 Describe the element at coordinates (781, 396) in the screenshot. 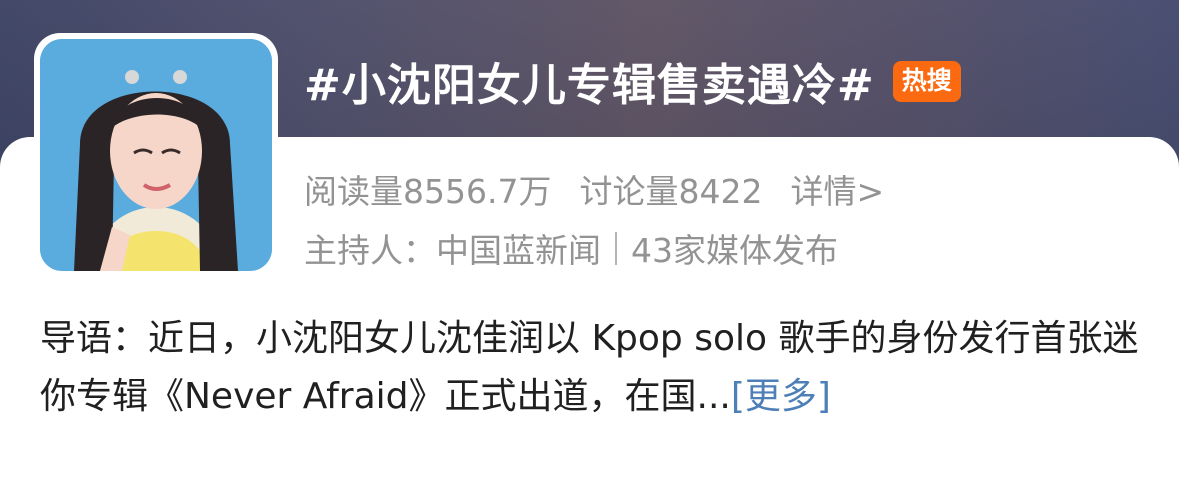

I see `more-link: [更多]` at that location.